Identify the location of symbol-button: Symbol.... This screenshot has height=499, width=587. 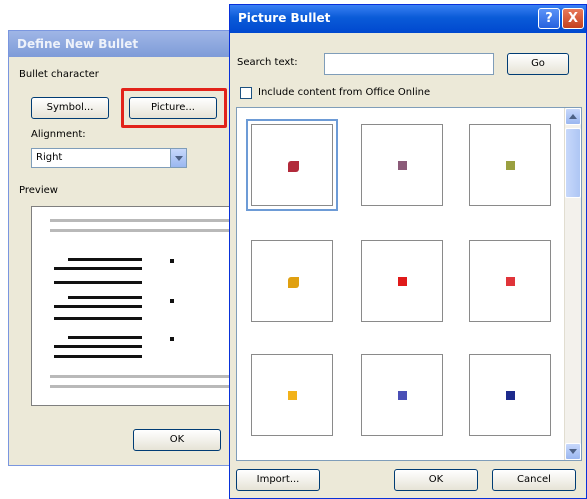
(70, 108).